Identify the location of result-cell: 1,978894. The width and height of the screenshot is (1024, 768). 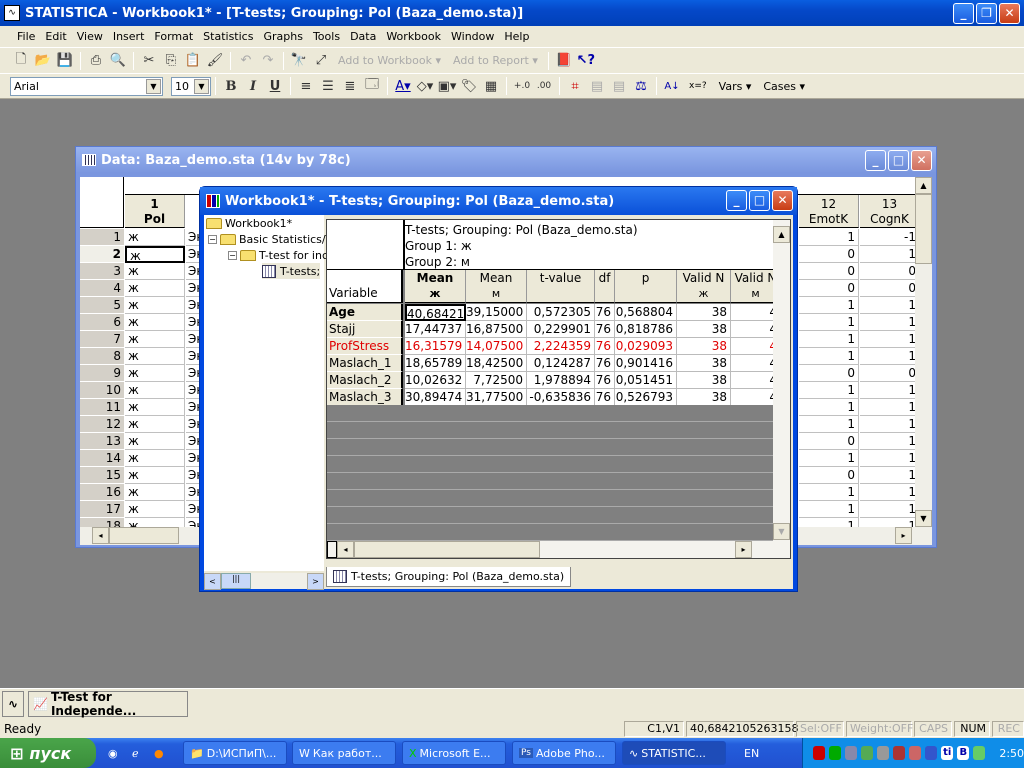
(561, 380).